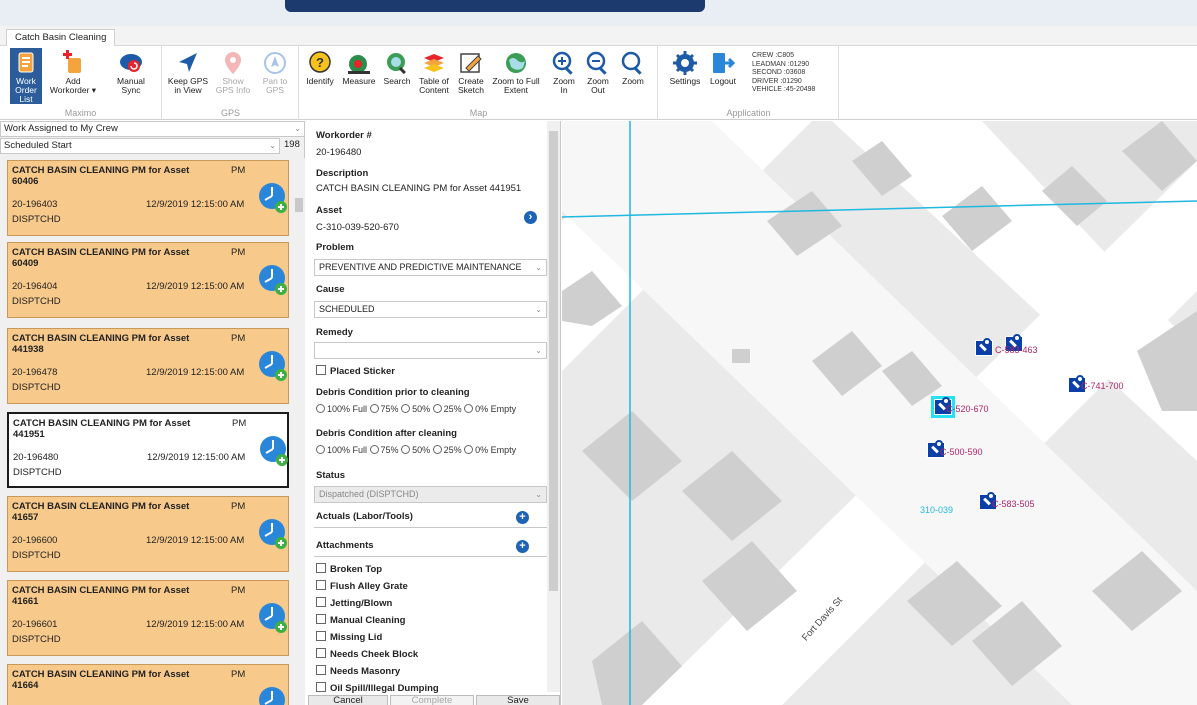 The height and width of the screenshot is (705, 1197). I want to click on checklist-item: Broken Top, so click(349, 569).